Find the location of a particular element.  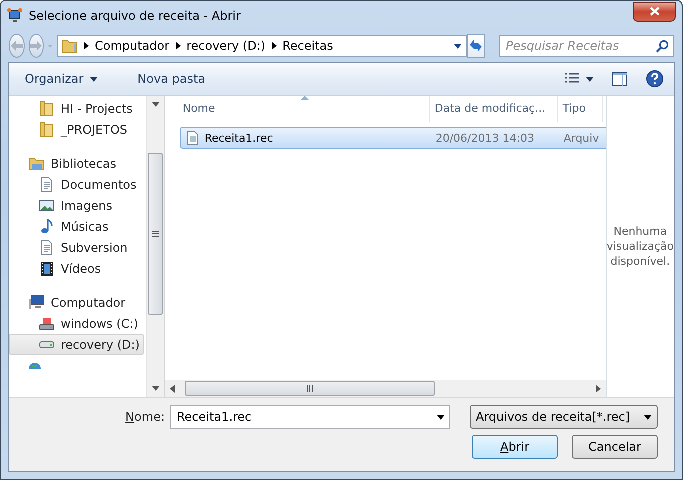

preview-pane-button is located at coordinates (620, 79).